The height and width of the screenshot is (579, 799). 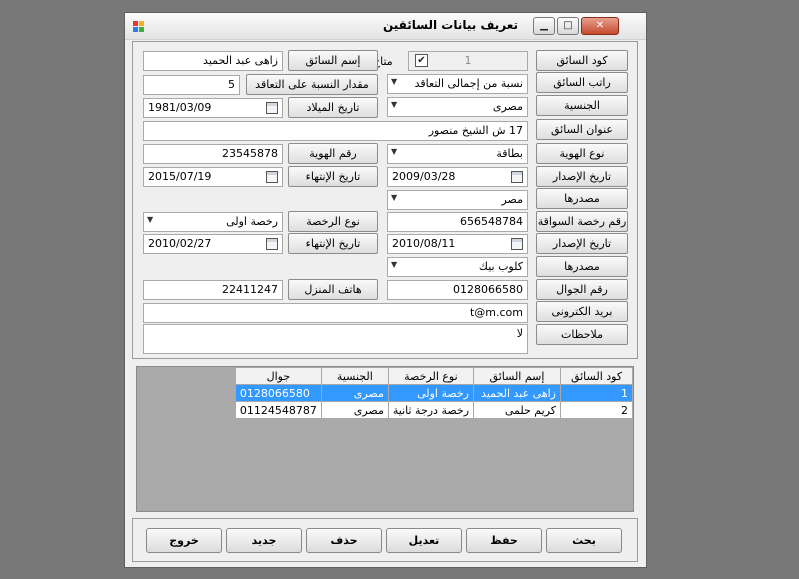 What do you see at coordinates (596, 410) in the screenshot?
I see `cell-code: 2` at bounding box center [596, 410].